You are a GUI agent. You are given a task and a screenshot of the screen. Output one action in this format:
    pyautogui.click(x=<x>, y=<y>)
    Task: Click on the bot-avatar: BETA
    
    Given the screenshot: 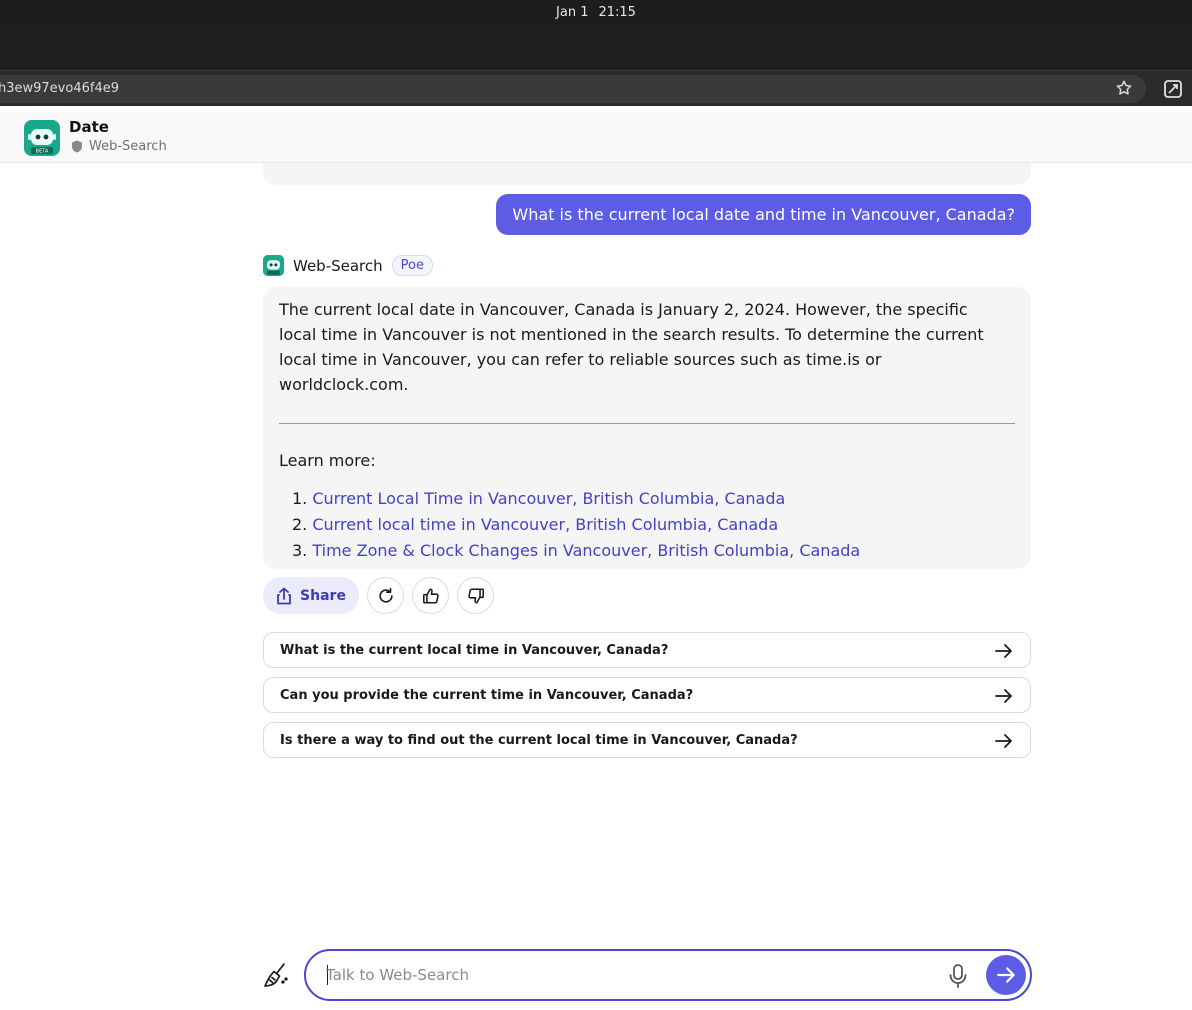 What is the action you would take?
    pyautogui.click(x=42, y=138)
    